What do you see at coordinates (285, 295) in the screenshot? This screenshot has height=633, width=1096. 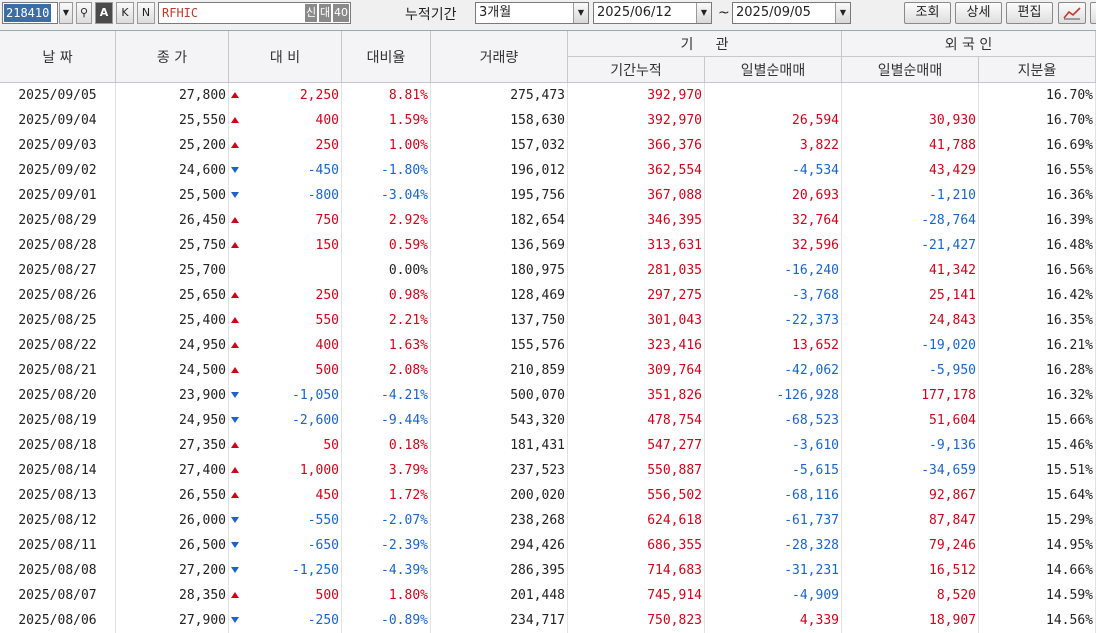 I see `cell-change: 250` at bounding box center [285, 295].